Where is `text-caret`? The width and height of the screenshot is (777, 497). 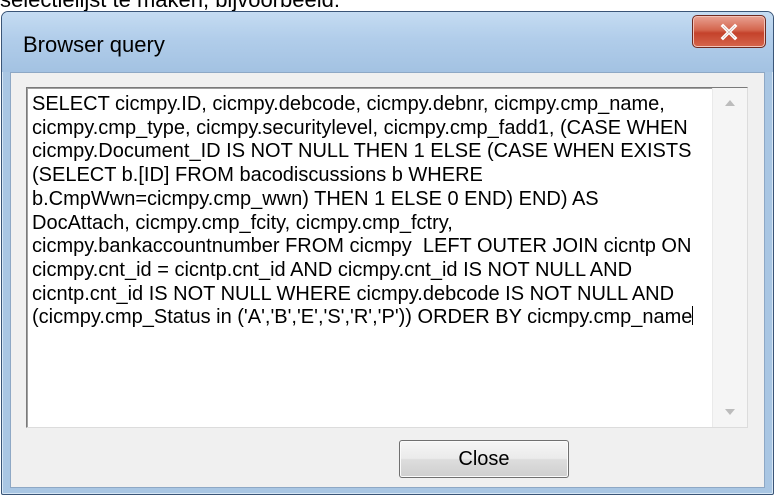
text-caret is located at coordinates (693, 316).